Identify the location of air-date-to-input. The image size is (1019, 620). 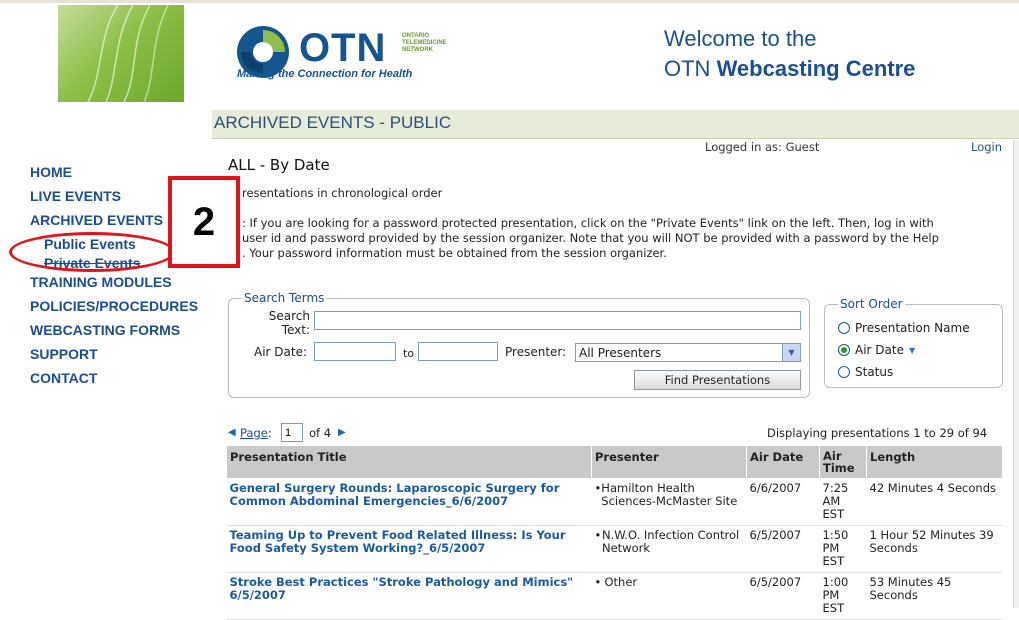
(458, 351).